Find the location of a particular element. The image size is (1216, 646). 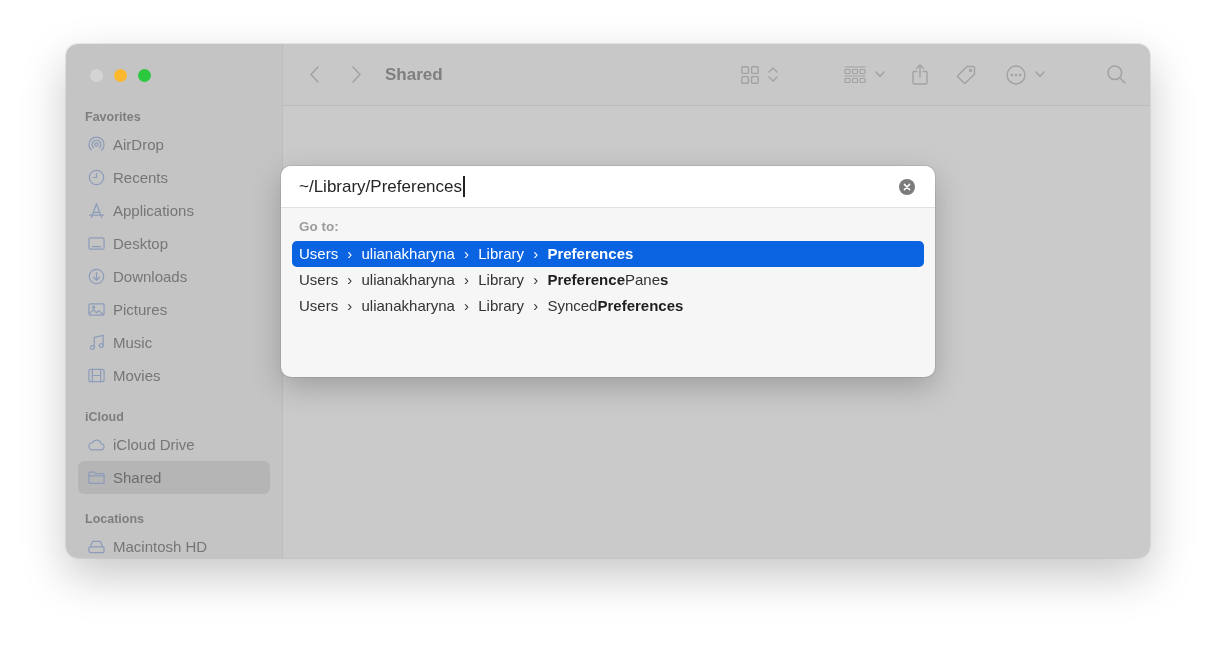

sidebar-item: Movies is located at coordinates (174, 375).